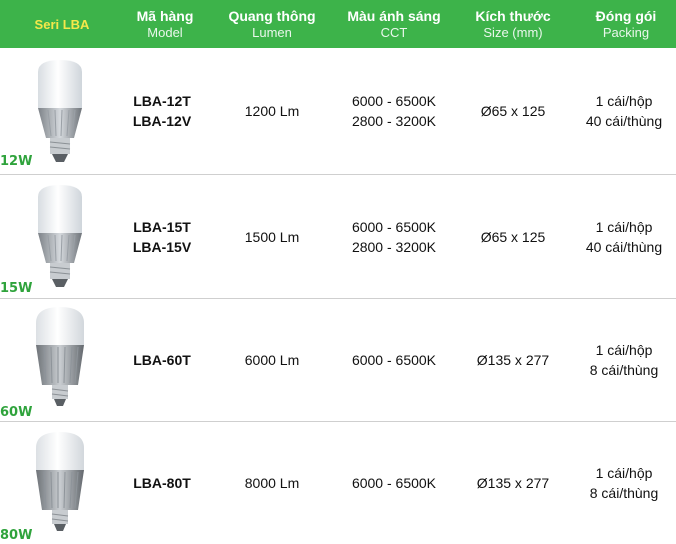 Image resolution: width=676 pixels, height=544 pixels. I want to click on model-cell: LBA-60T, so click(162, 360).